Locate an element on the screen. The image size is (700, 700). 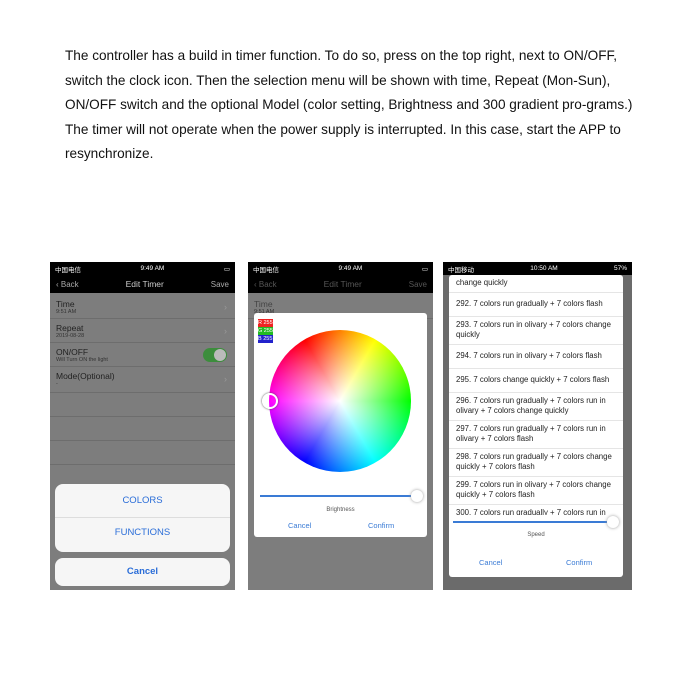
rgb-readout: R 255 G 255 B 255 is located at coordinates (265, 331).